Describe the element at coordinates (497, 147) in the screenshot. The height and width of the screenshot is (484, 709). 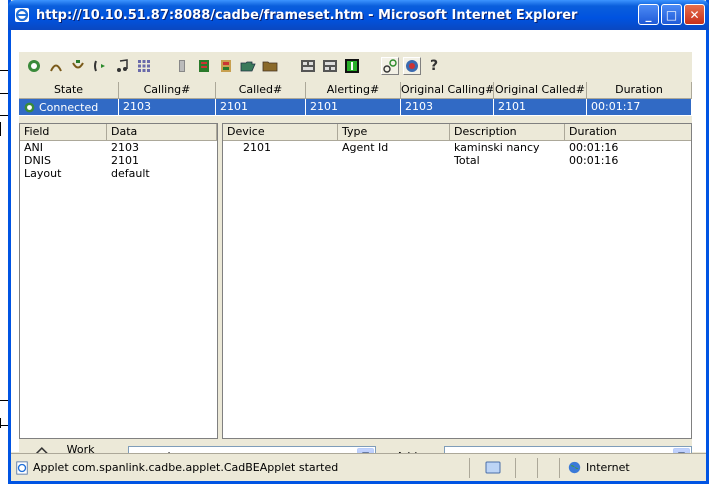
I see `device-description: kaminski nancy` at that location.